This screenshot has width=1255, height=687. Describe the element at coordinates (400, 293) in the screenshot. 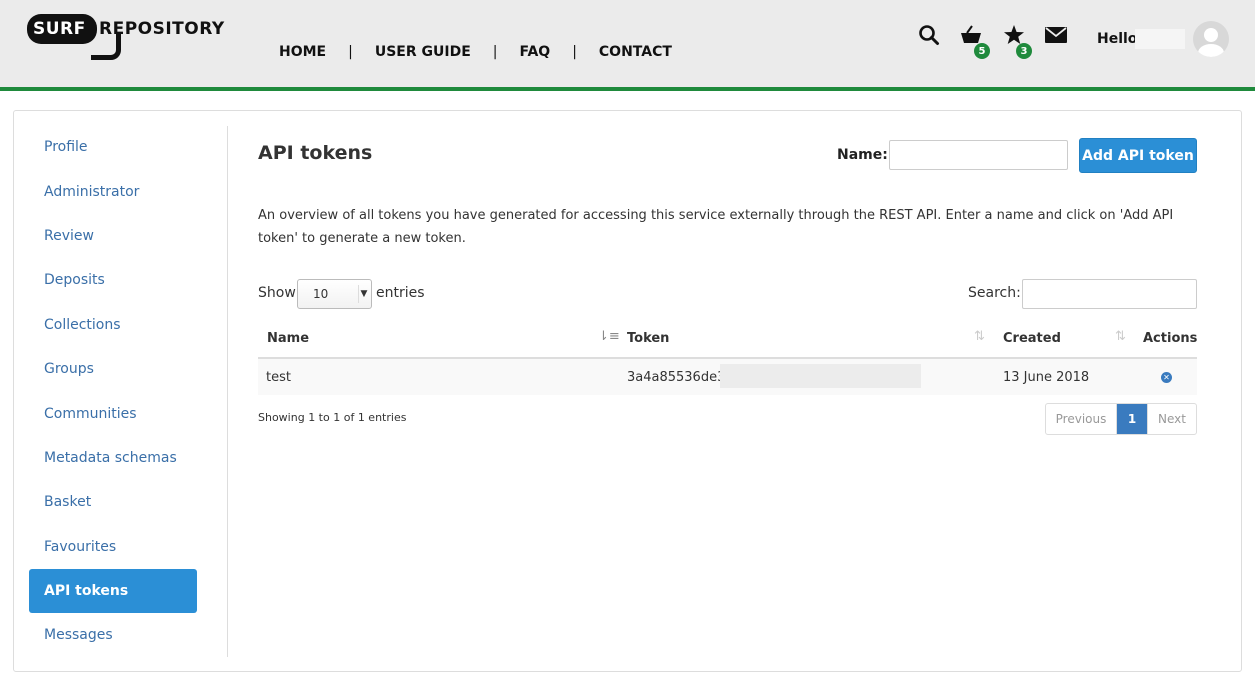

I see `entries-label: entries` at that location.